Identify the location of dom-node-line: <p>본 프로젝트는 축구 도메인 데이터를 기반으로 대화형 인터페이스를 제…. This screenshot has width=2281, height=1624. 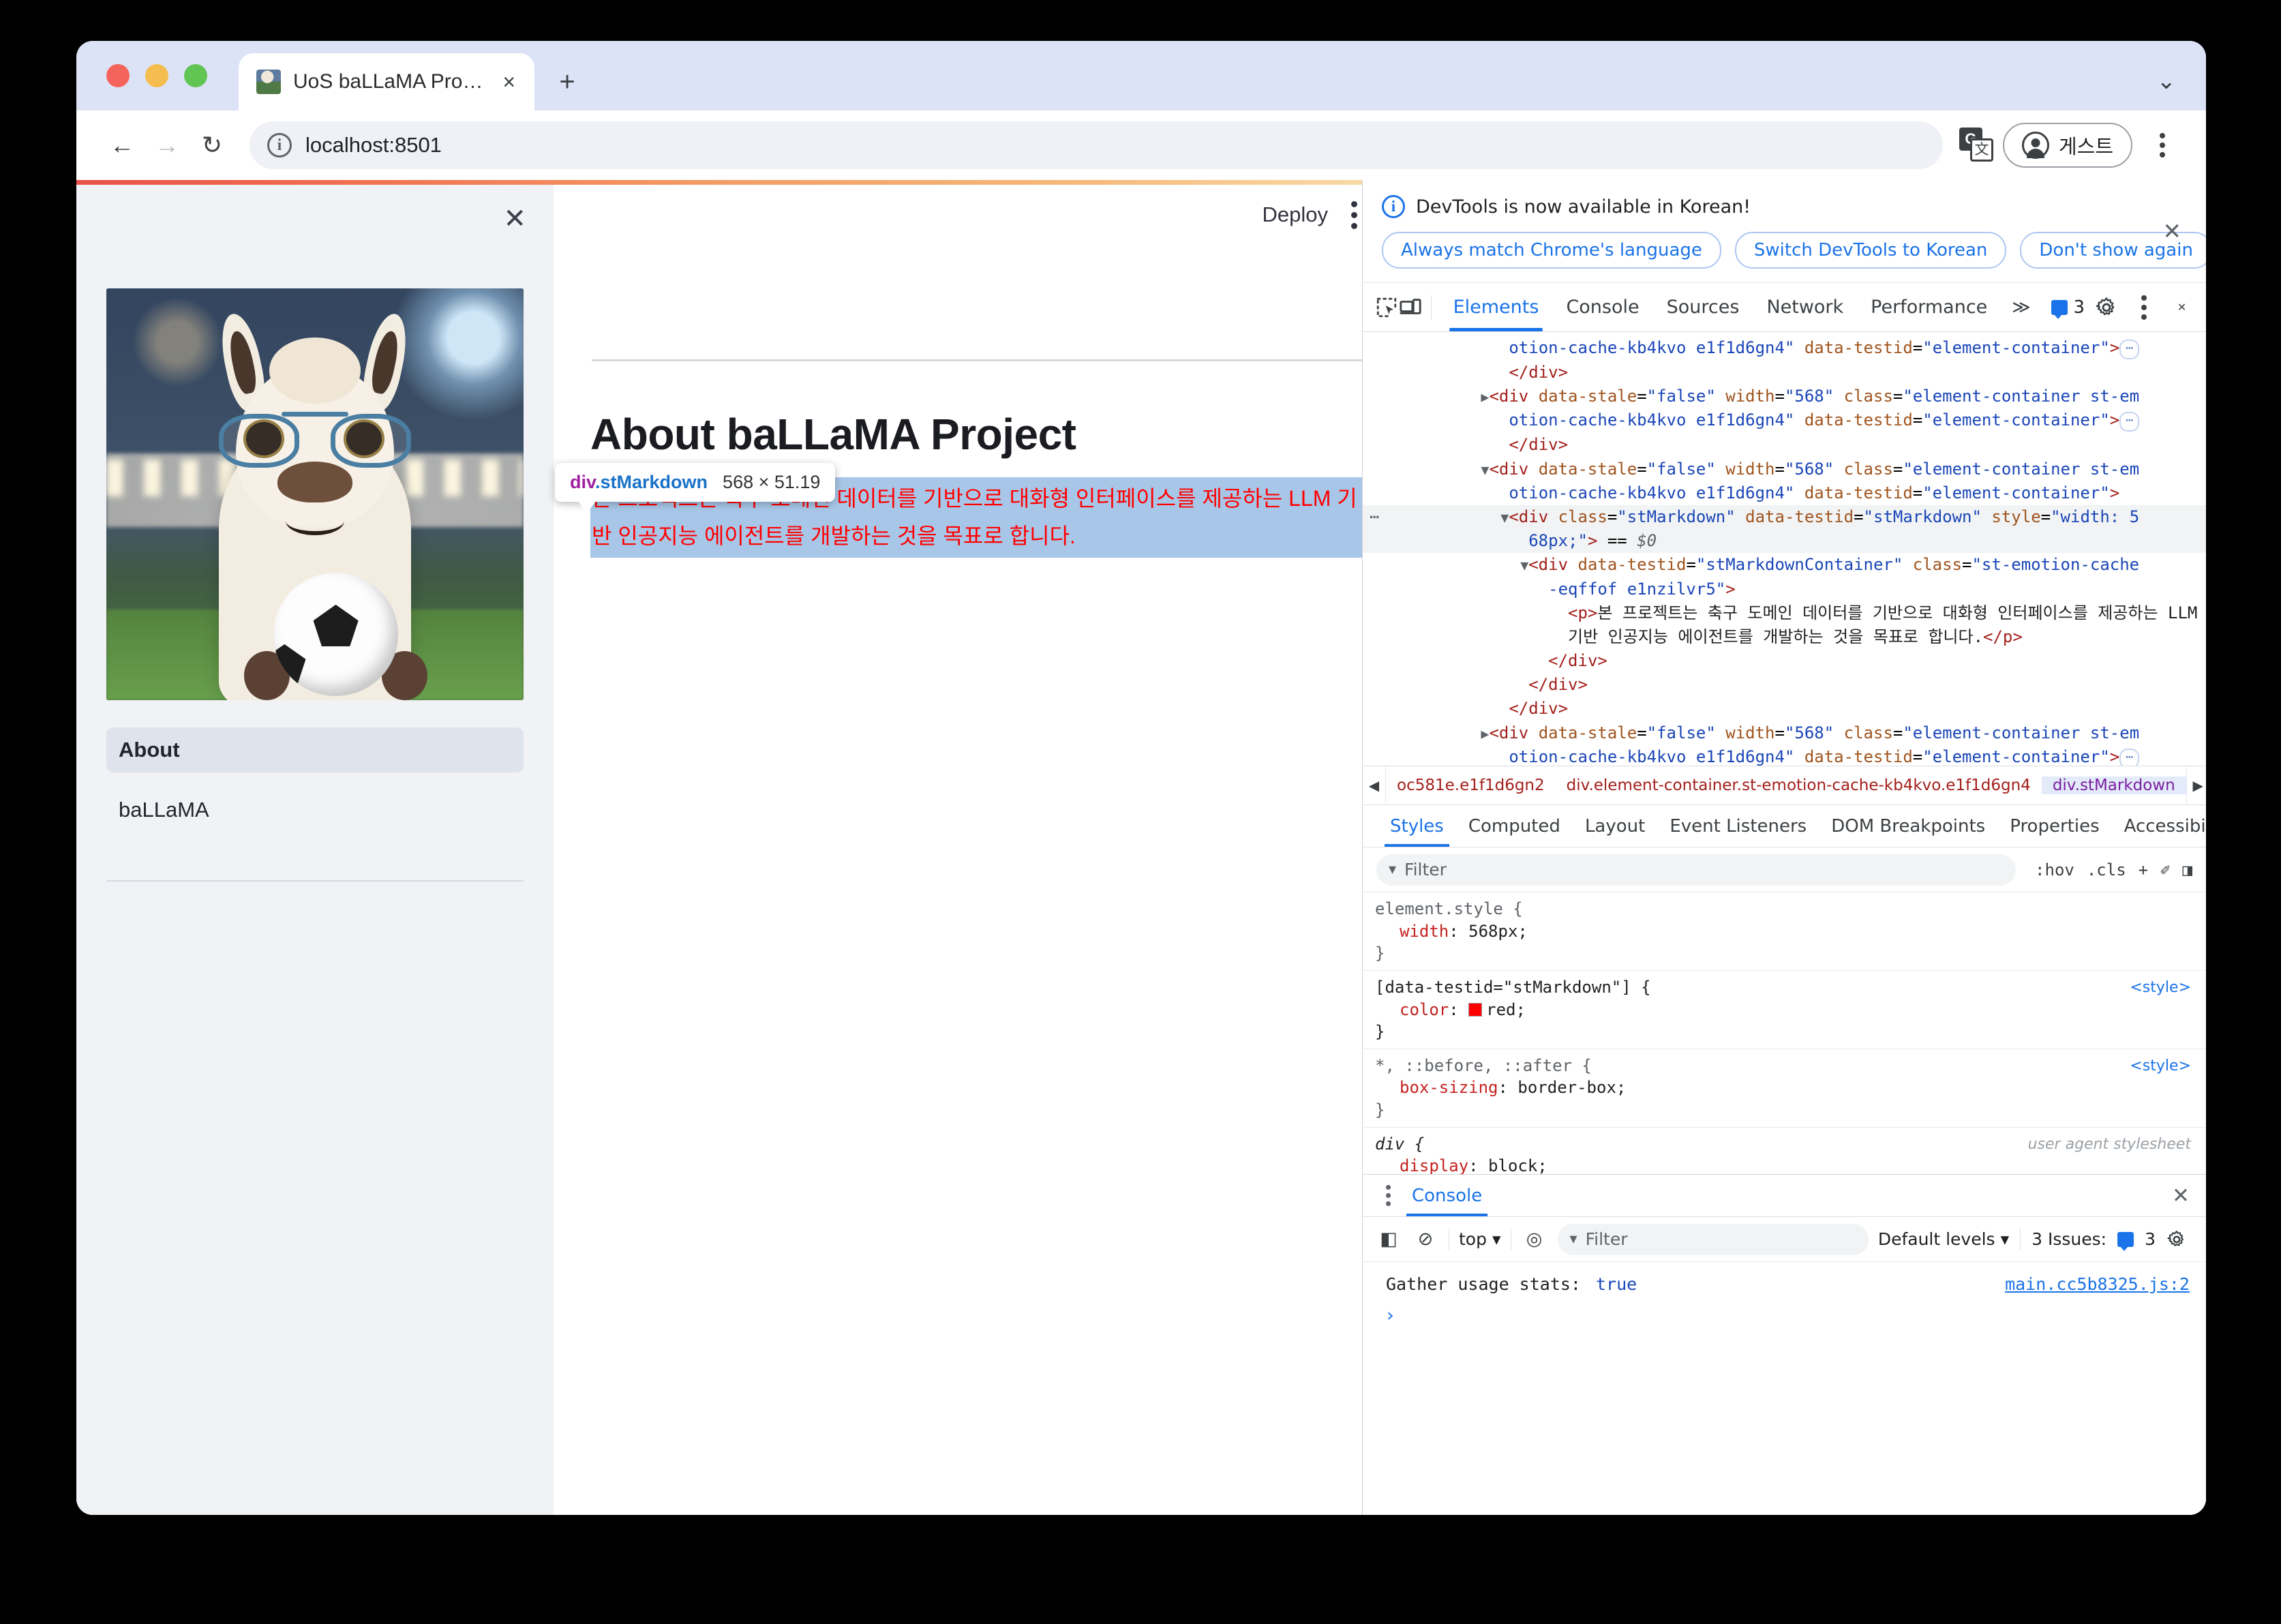
(1785, 613).